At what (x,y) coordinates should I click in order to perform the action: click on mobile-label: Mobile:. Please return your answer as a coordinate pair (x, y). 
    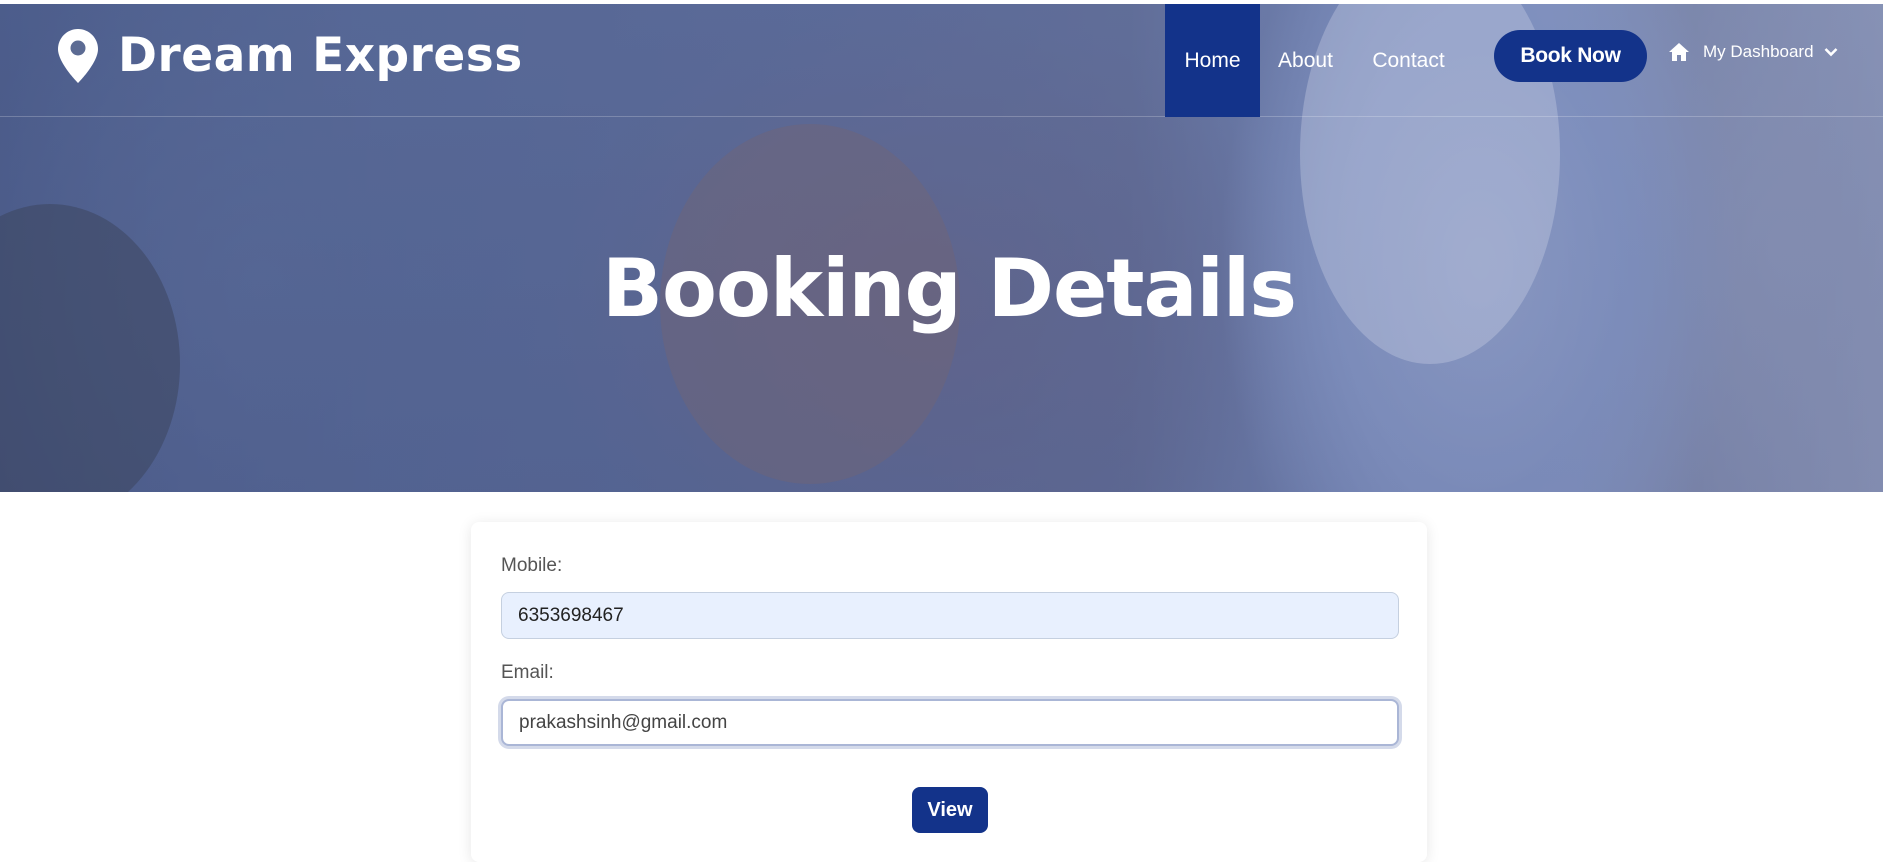
    Looking at the image, I should click on (532, 565).